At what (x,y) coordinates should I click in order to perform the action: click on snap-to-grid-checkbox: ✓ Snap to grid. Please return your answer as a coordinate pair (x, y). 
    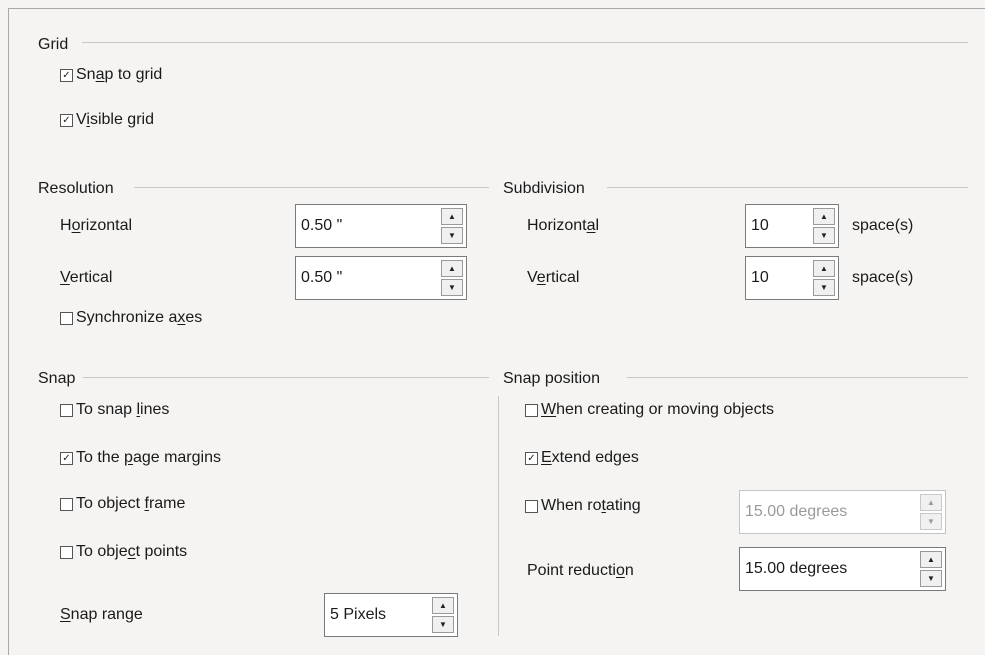
    Looking at the image, I should click on (111, 75).